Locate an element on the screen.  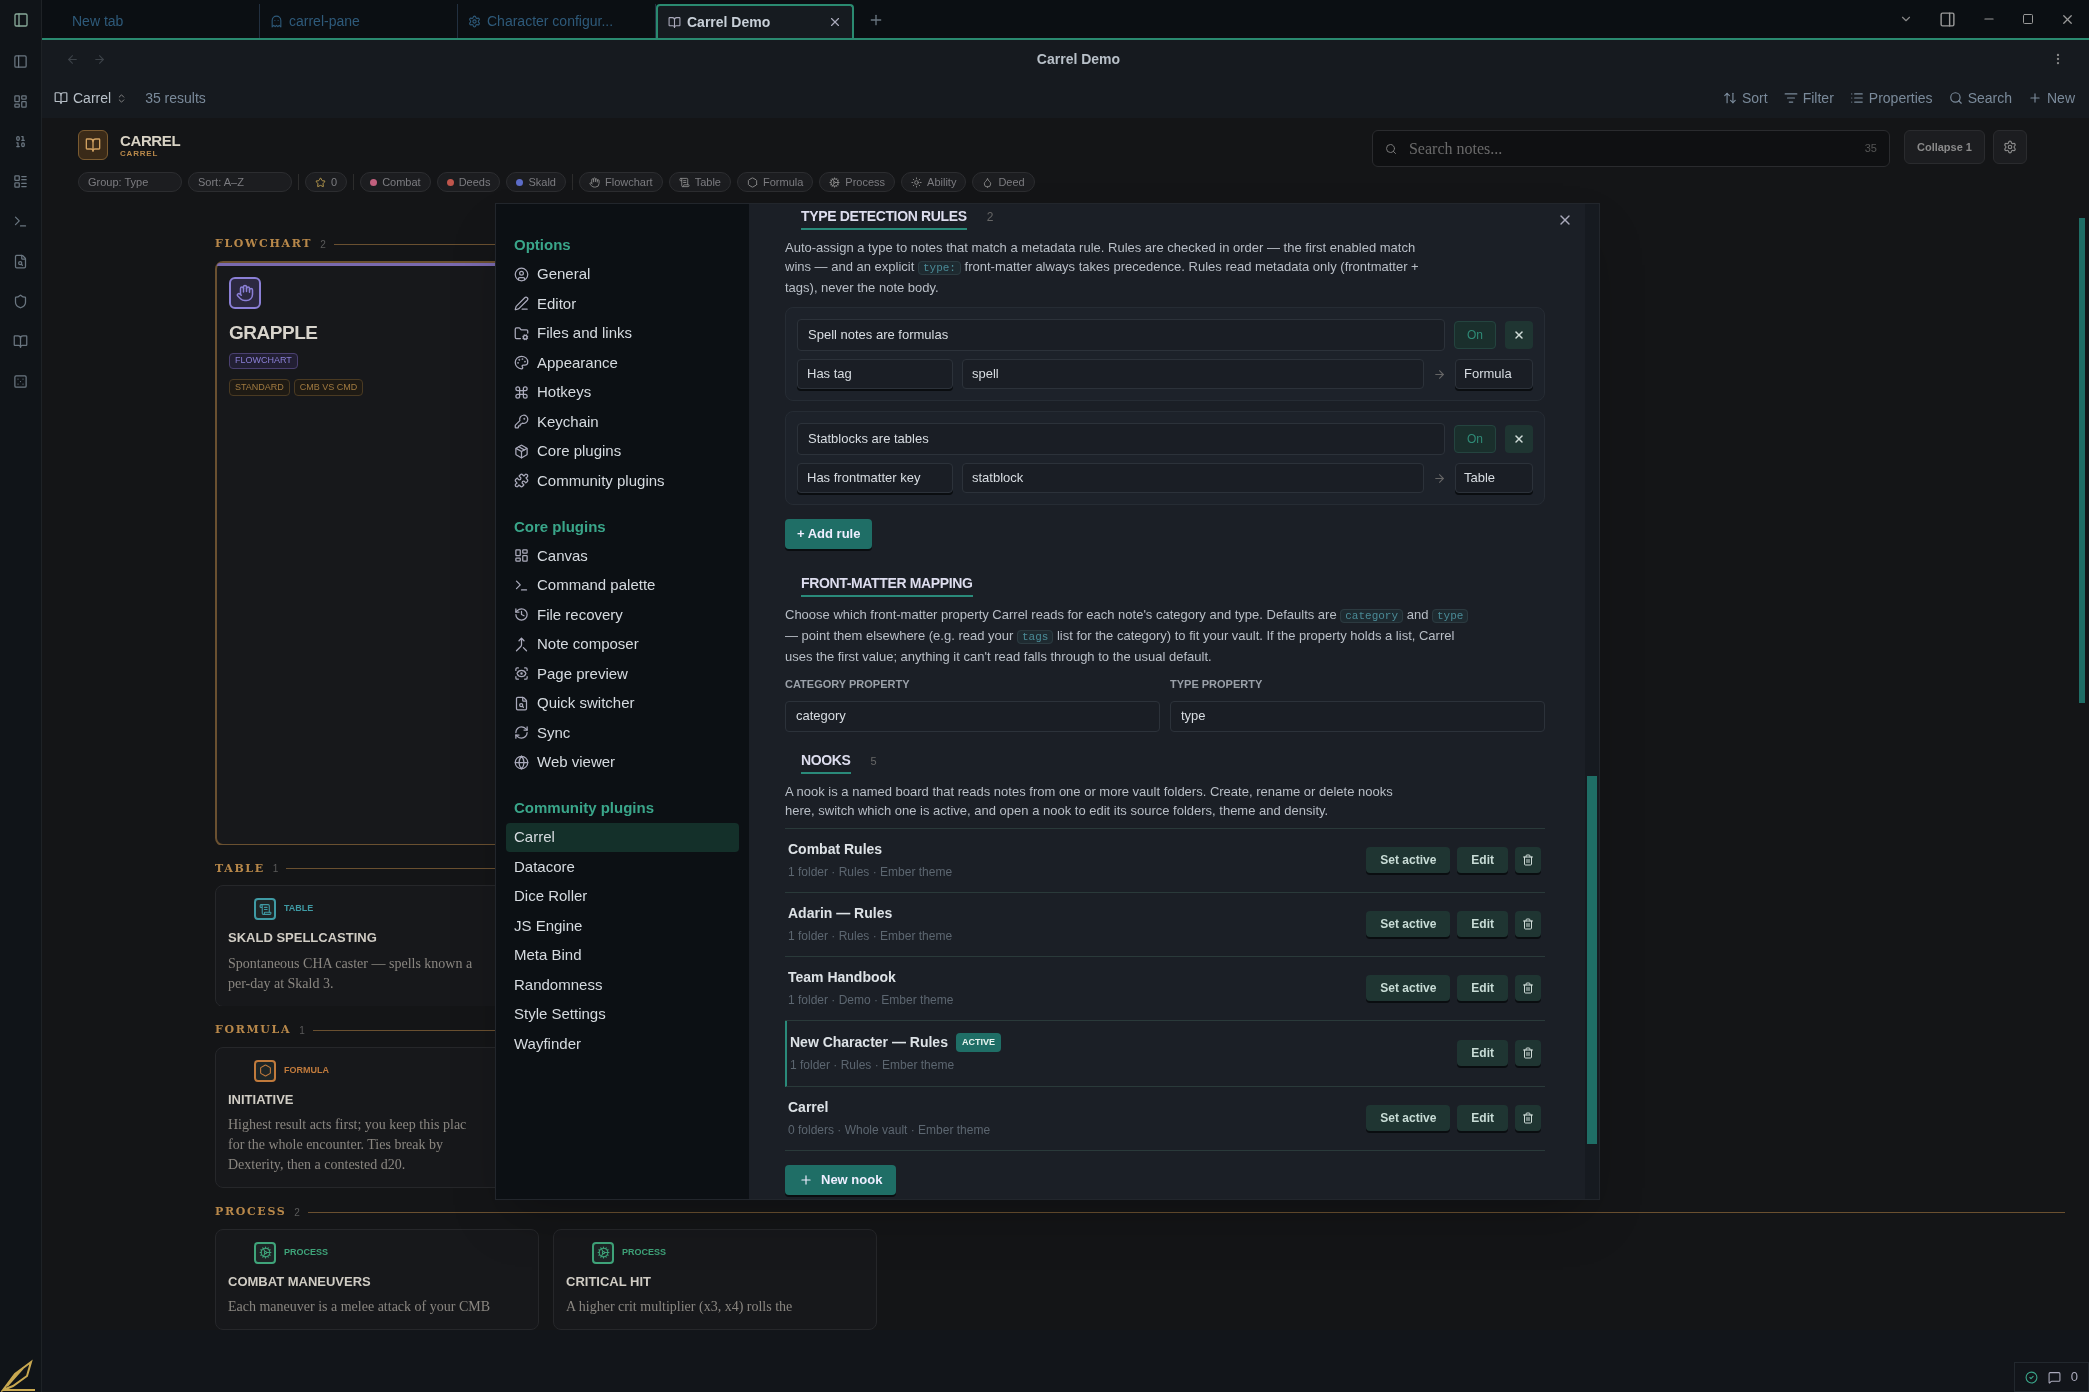
nav-item: Web viewer is located at coordinates (622, 762).